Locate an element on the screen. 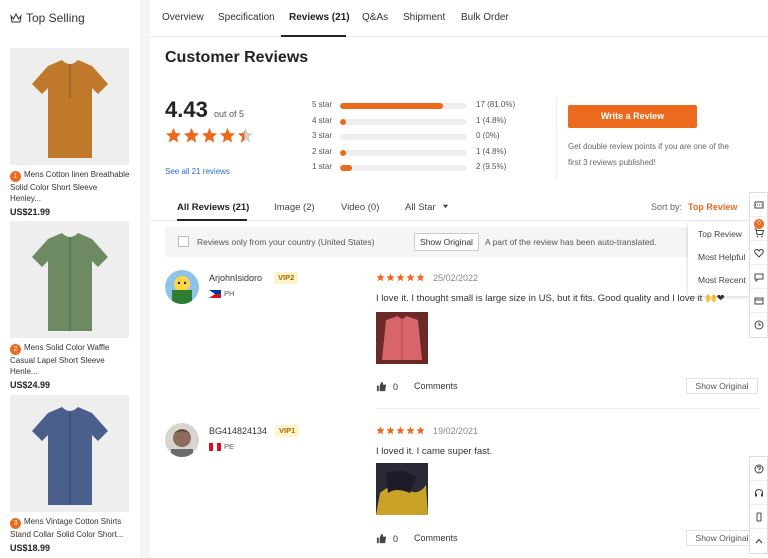  phone-icon is located at coordinates (758, 516).